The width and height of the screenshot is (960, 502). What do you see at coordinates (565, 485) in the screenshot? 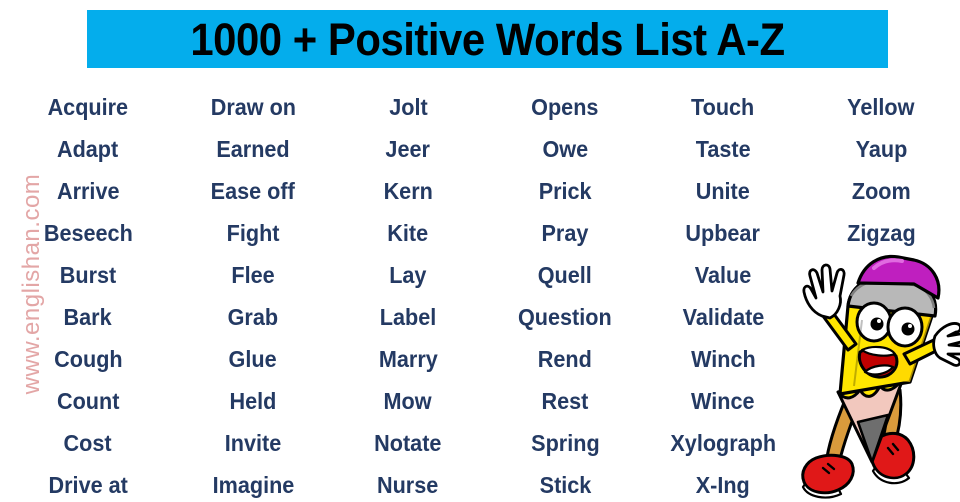
I see `word-item: Stick` at bounding box center [565, 485].